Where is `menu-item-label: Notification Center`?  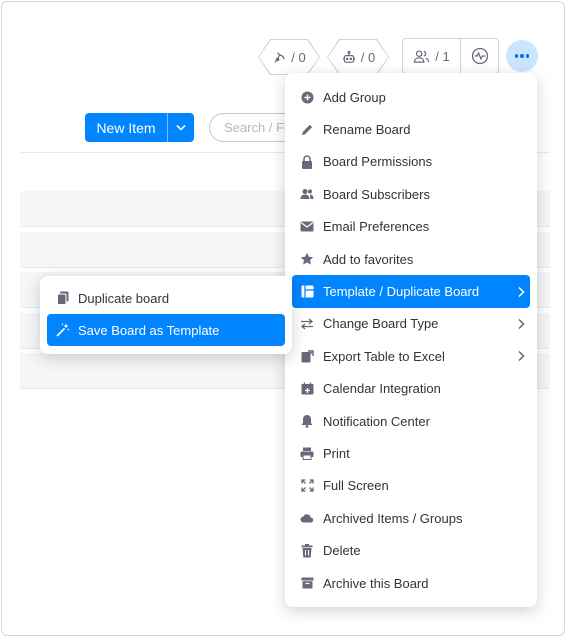
menu-item-label: Notification Center is located at coordinates (376, 421).